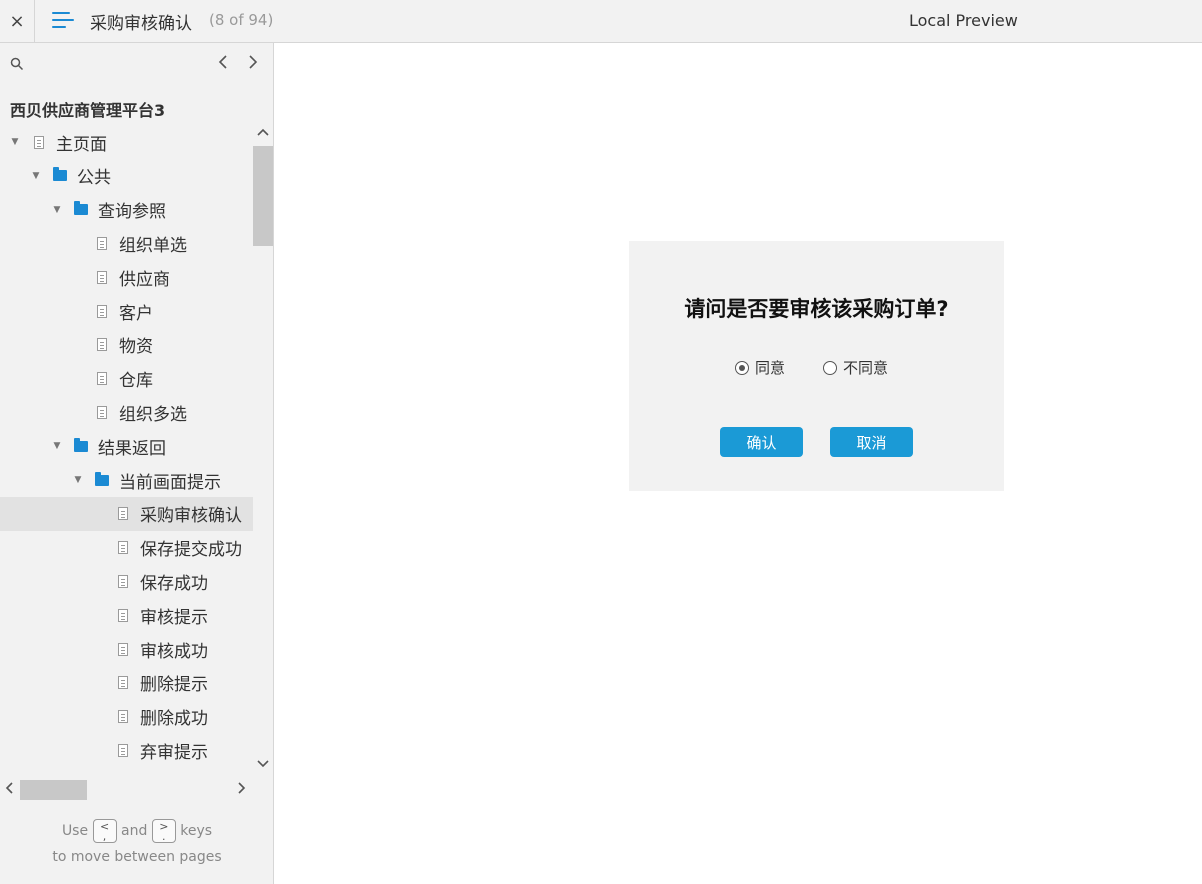 The width and height of the screenshot is (1202, 884). Describe the element at coordinates (242, 788) in the screenshot. I see `scroll-right-icon` at that location.